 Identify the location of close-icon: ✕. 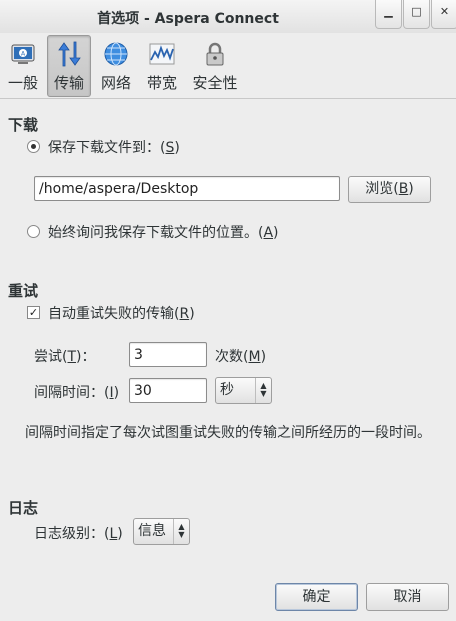
(444, 11).